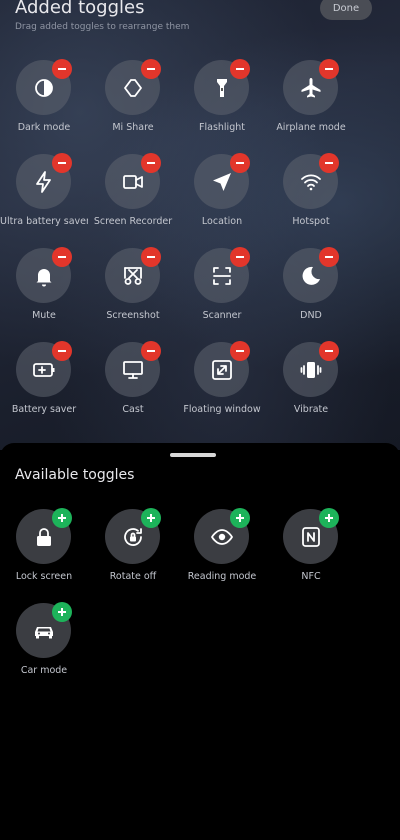 The height and width of the screenshot is (840, 400). Describe the element at coordinates (133, 127) in the screenshot. I see `toggle-label: Mi Share` at that location.